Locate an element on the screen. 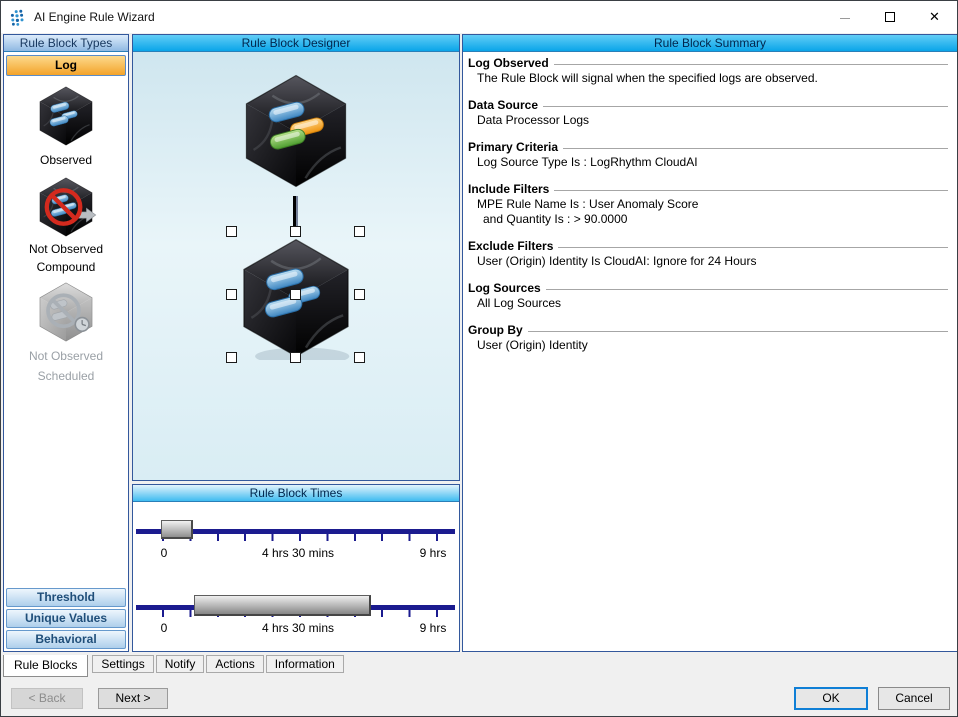 Image resolution: width=958 pixels, height=717 pixels. observed-cube-icon is located at coordinates (66, 116).